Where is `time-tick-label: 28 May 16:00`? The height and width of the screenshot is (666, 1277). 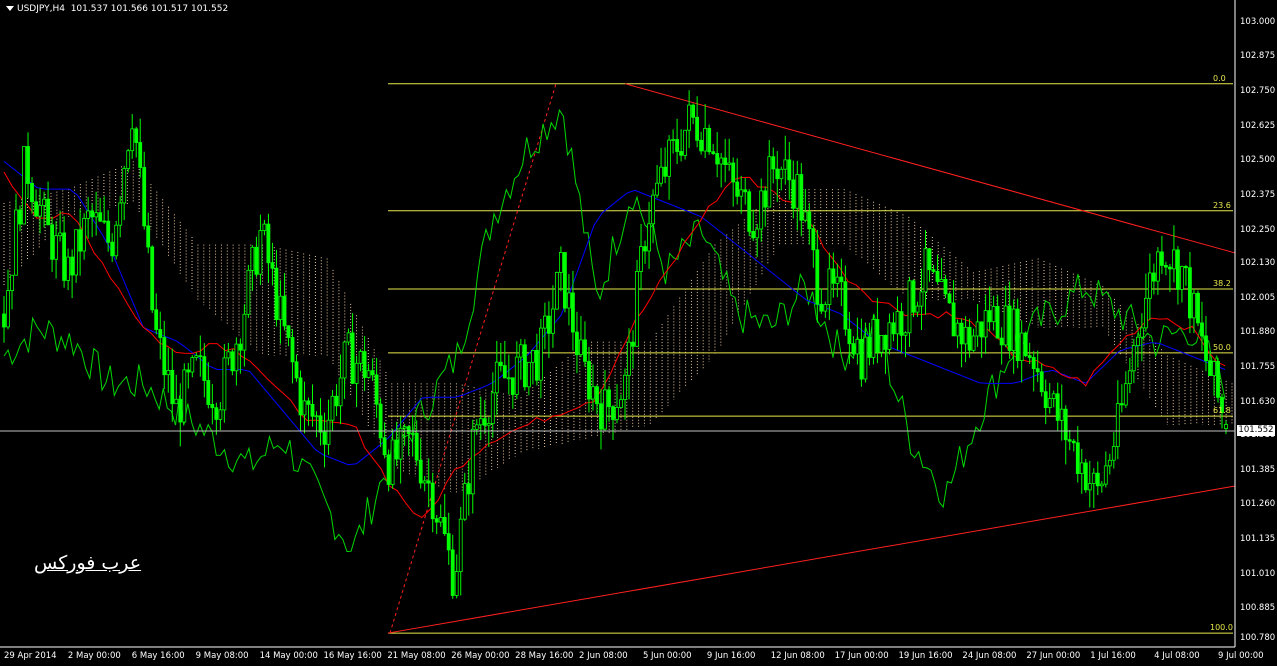 time-tick-label: 28 May 16:00 is located at coordinates (544, 656).